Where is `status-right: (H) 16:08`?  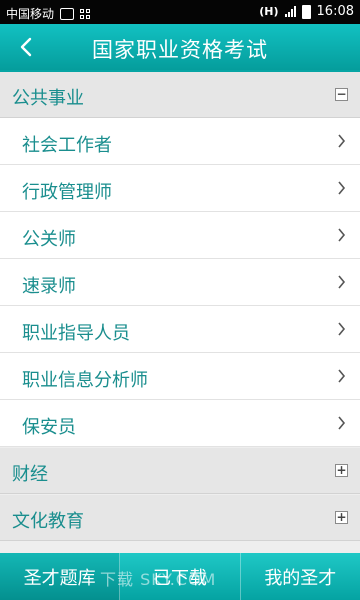
status-right: (H) 16:08 is located at coordinates (306, 11).